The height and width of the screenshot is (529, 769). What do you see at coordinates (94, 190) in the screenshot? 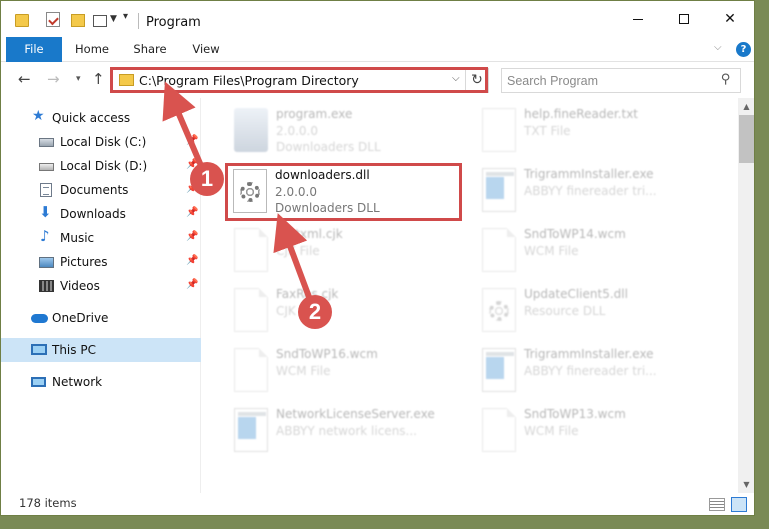
I see `sidebar-item-label: Documents` at bounding box center [94, 190].